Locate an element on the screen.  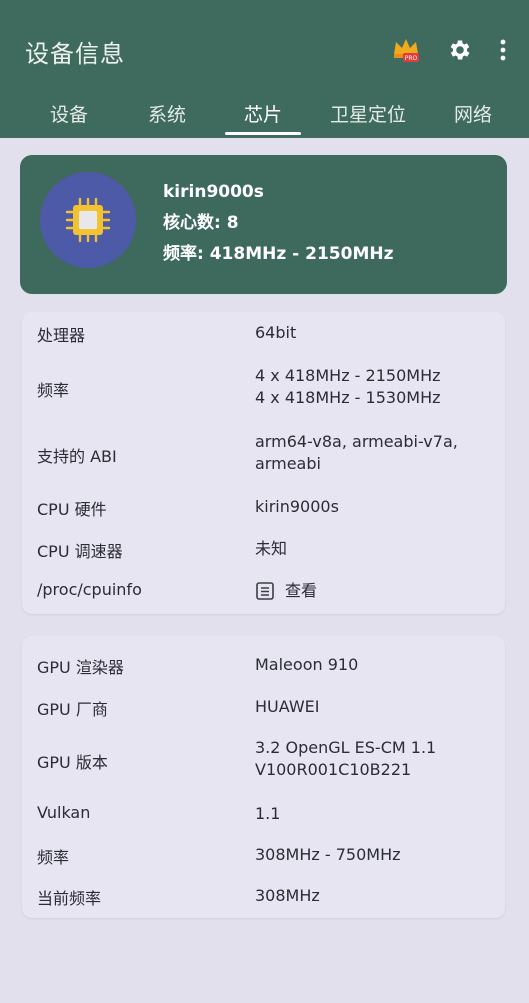
row-label: GPU 渲染器 is located at coordinates (80, 667).